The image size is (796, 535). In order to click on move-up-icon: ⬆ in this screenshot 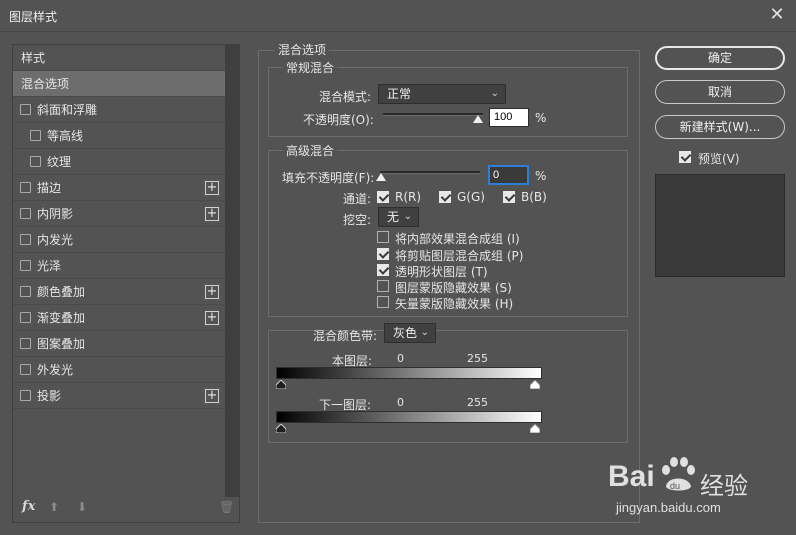, I will do `click(54, 507)`.